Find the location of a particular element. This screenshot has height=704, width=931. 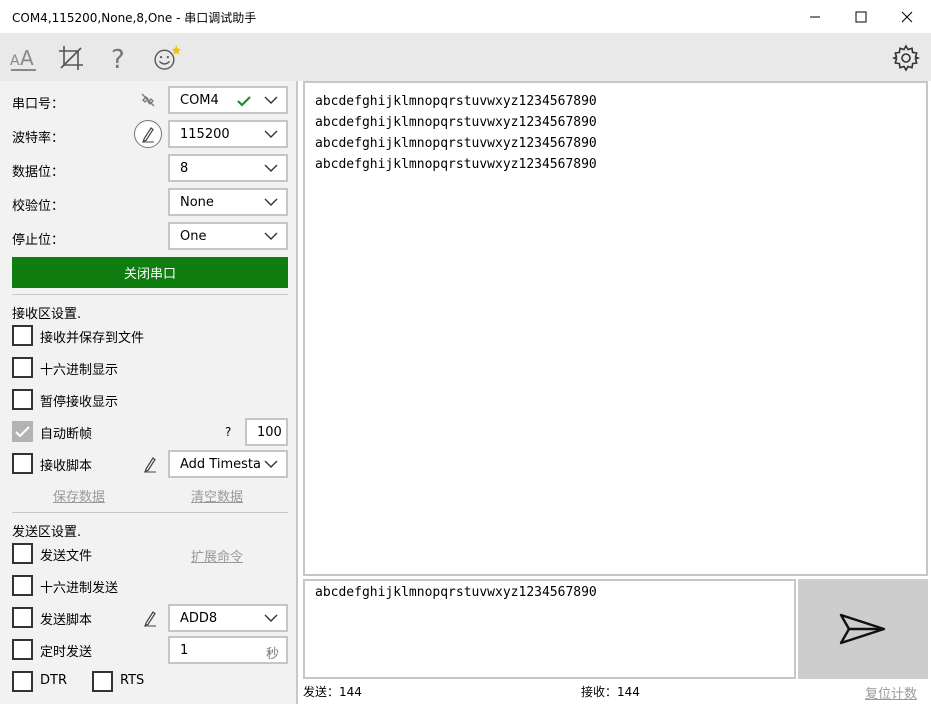

rts-checkbox is located at coordinates (102, 681).